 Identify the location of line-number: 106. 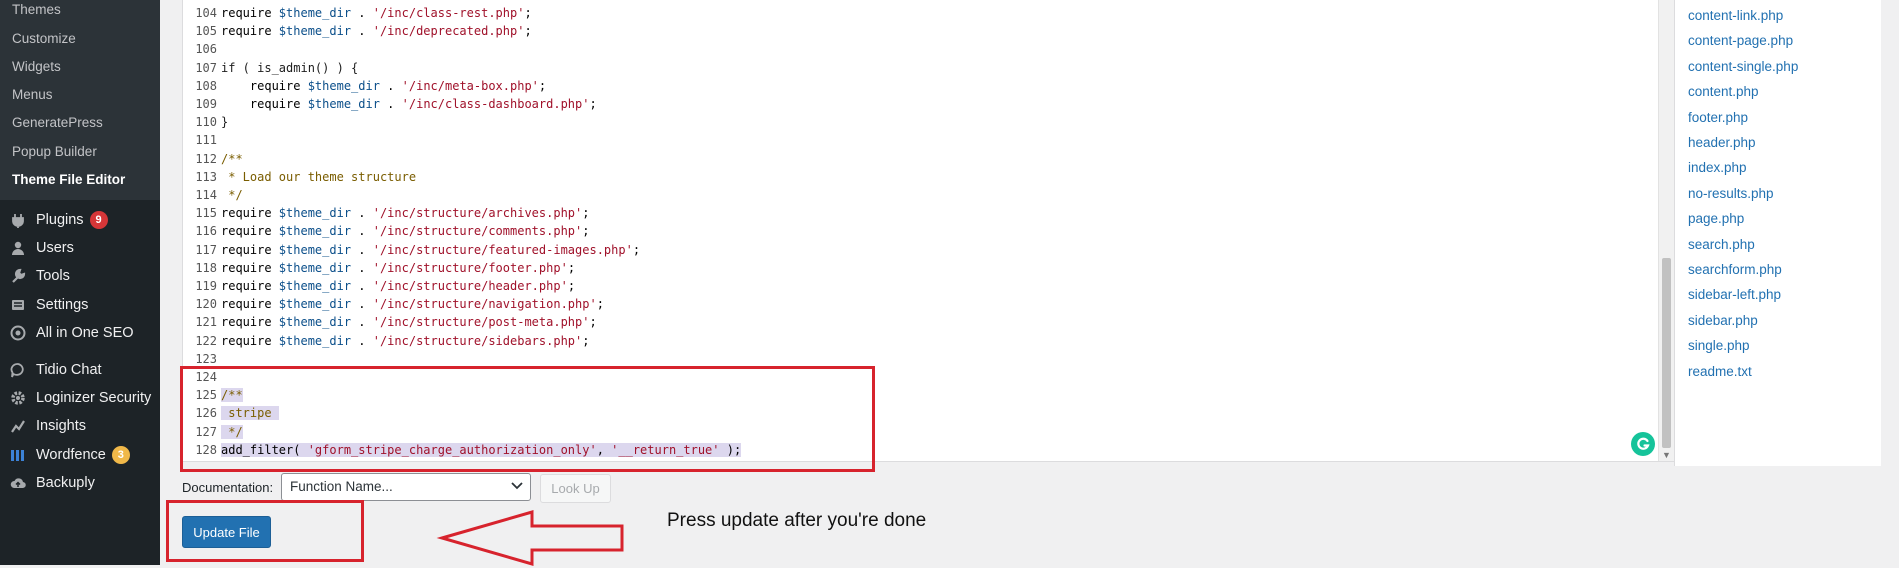
(206, 49).